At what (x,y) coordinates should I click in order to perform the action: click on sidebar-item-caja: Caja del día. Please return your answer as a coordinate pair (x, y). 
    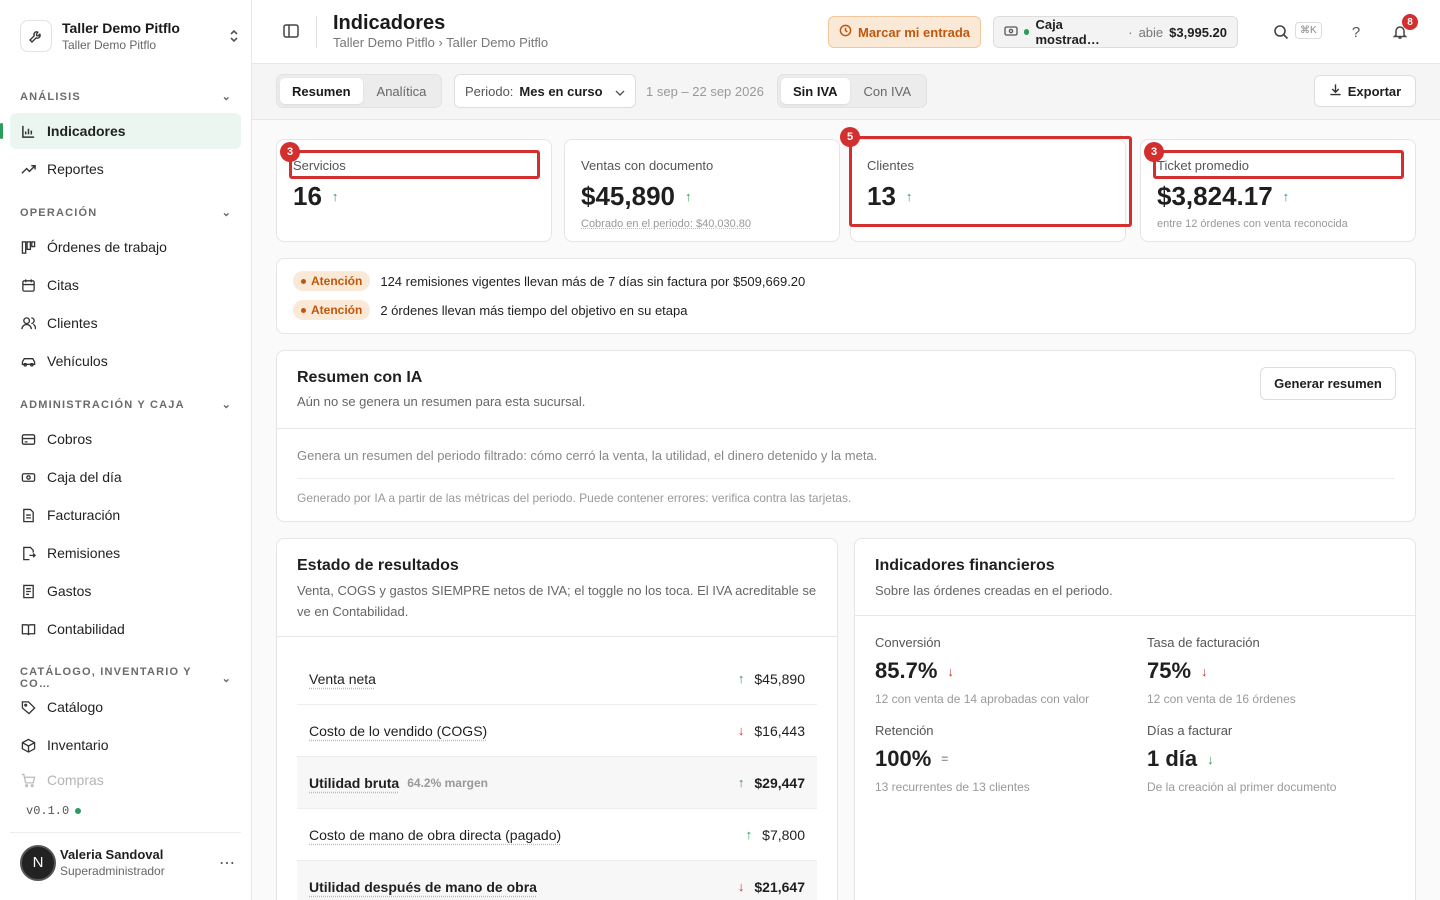
    Looking at the image, I should click on (125, 477).